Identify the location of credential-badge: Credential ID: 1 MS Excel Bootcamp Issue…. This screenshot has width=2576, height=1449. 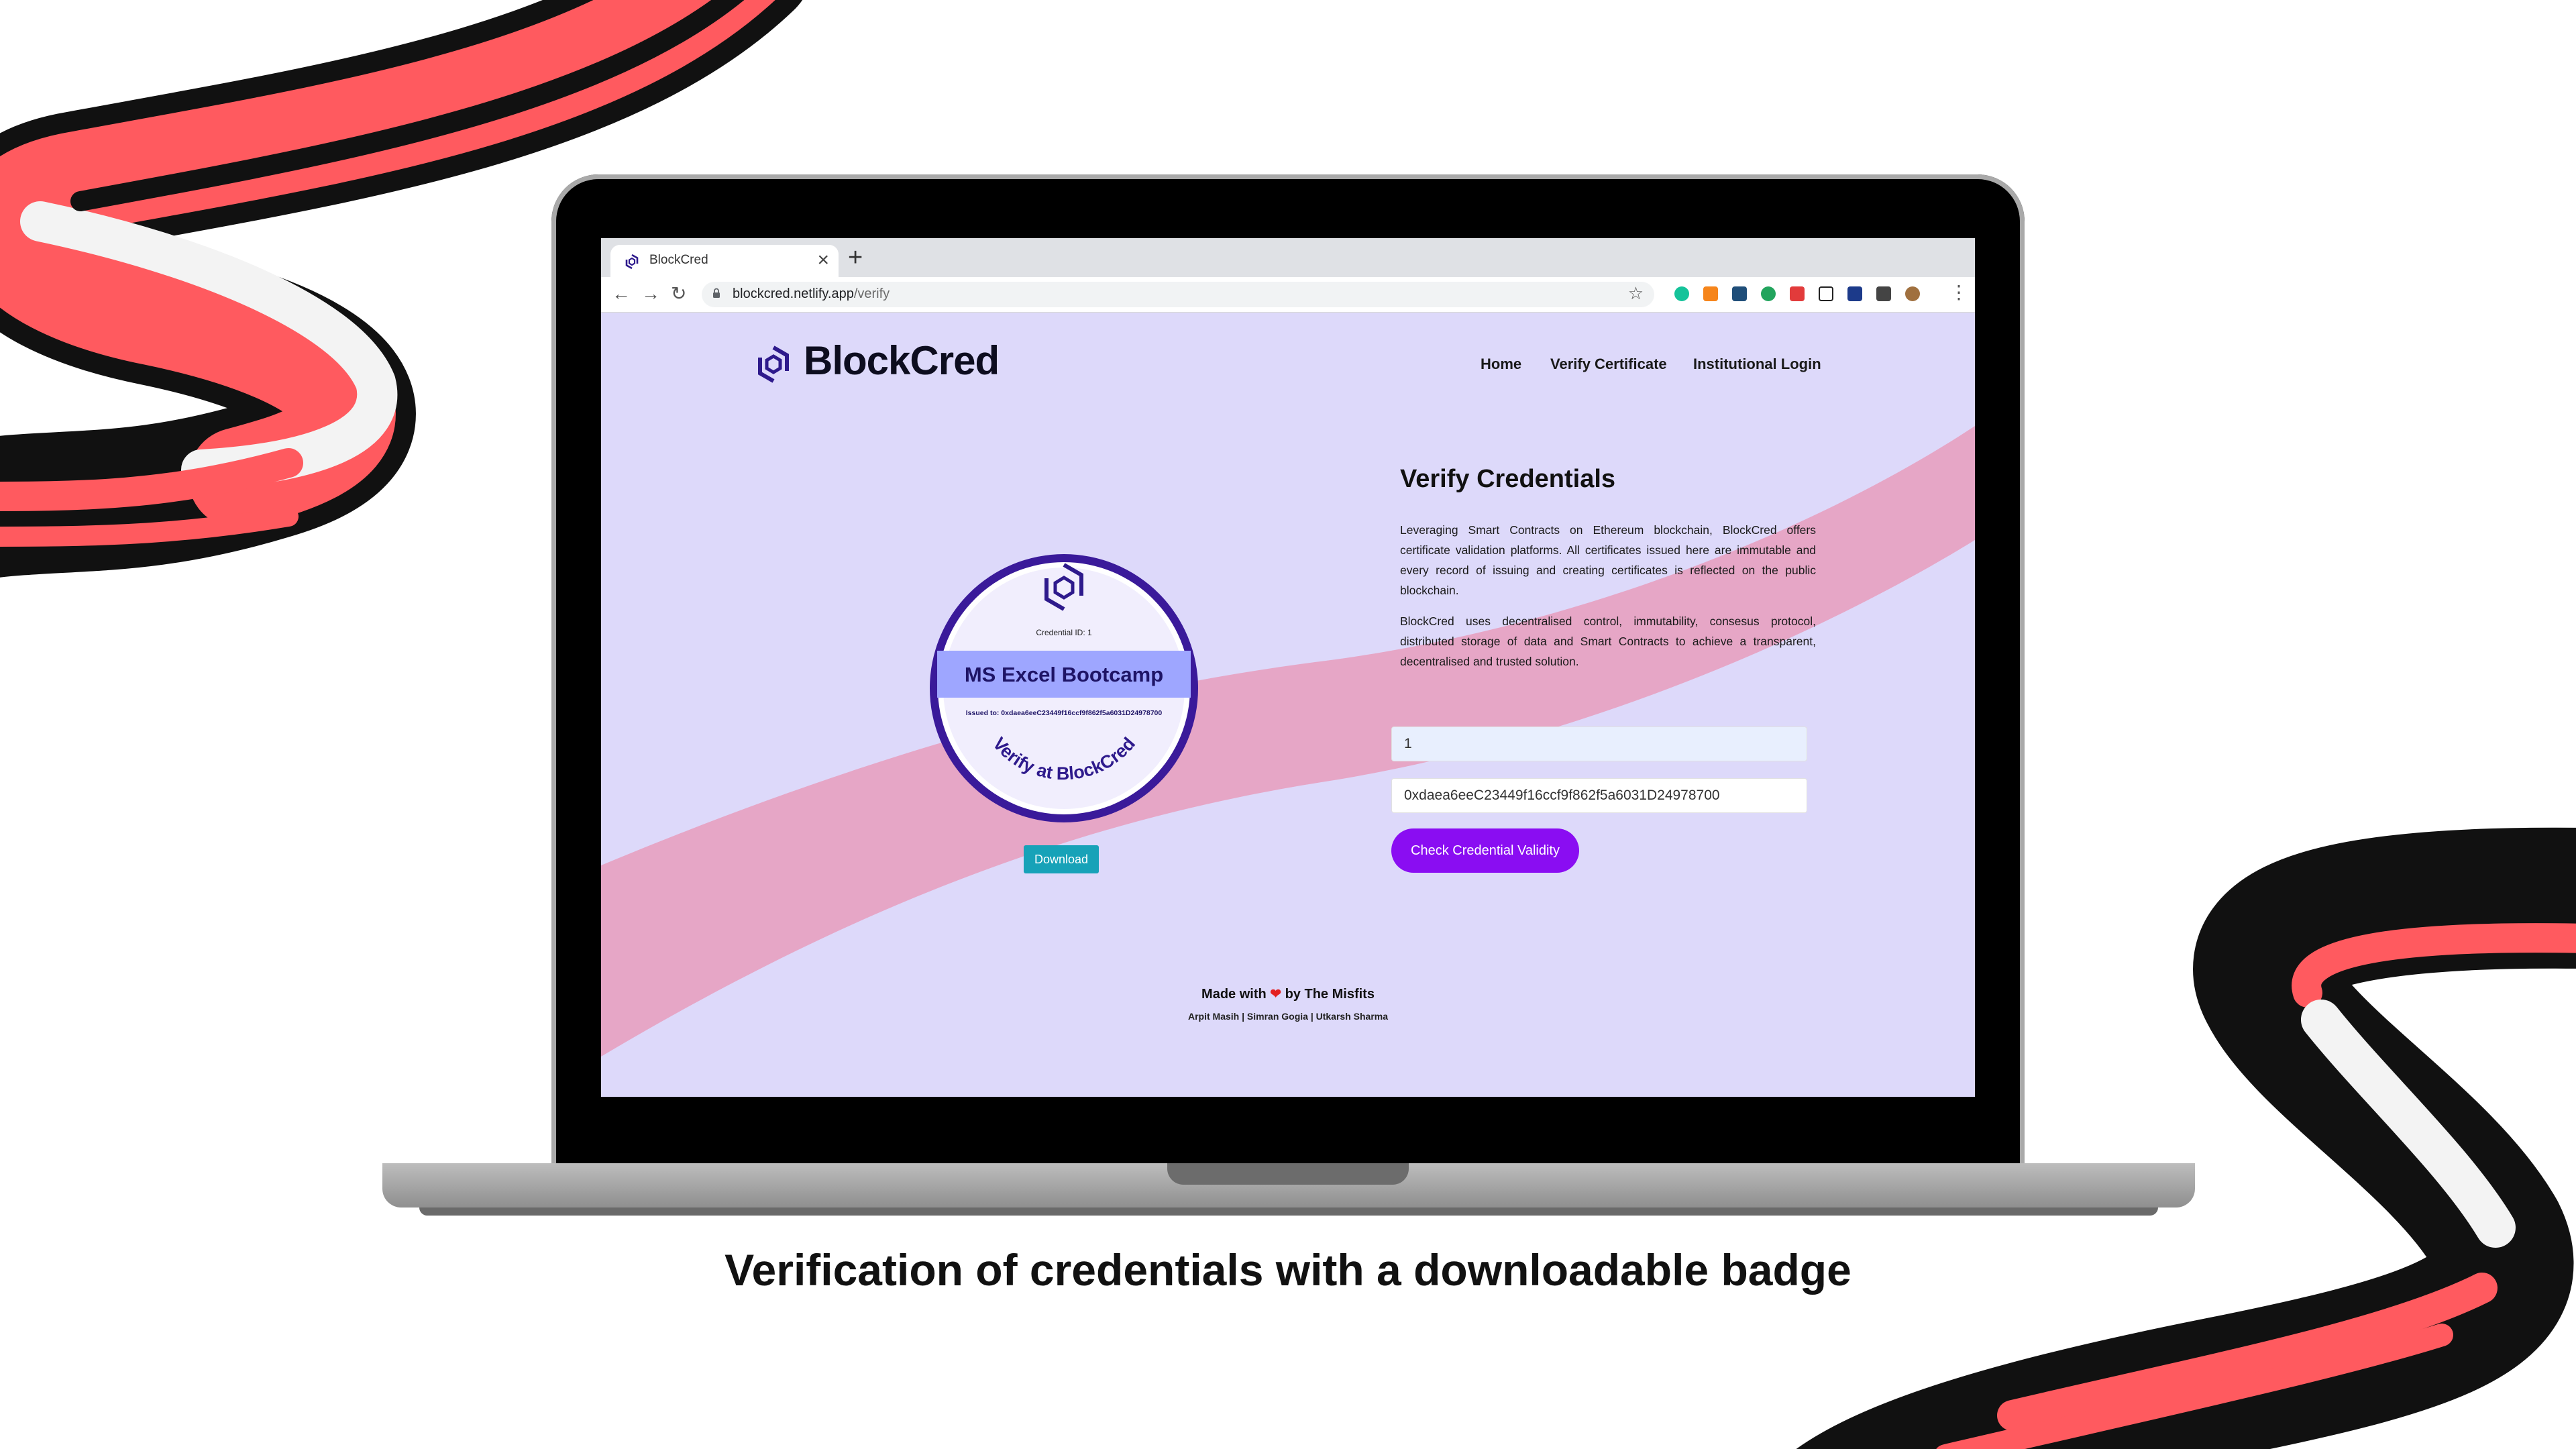
(1064, 688).